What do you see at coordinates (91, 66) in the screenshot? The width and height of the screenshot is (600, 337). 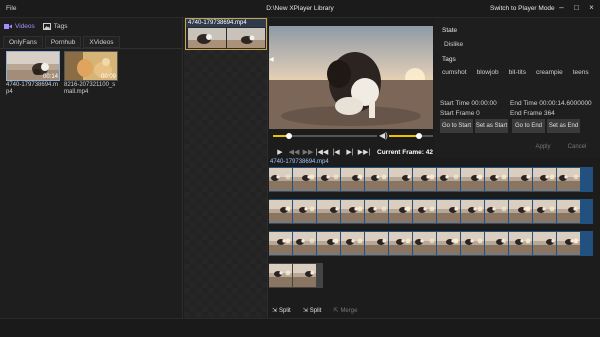 I see `video-thumbnail: 00:09` at bounding box center [91, 66].